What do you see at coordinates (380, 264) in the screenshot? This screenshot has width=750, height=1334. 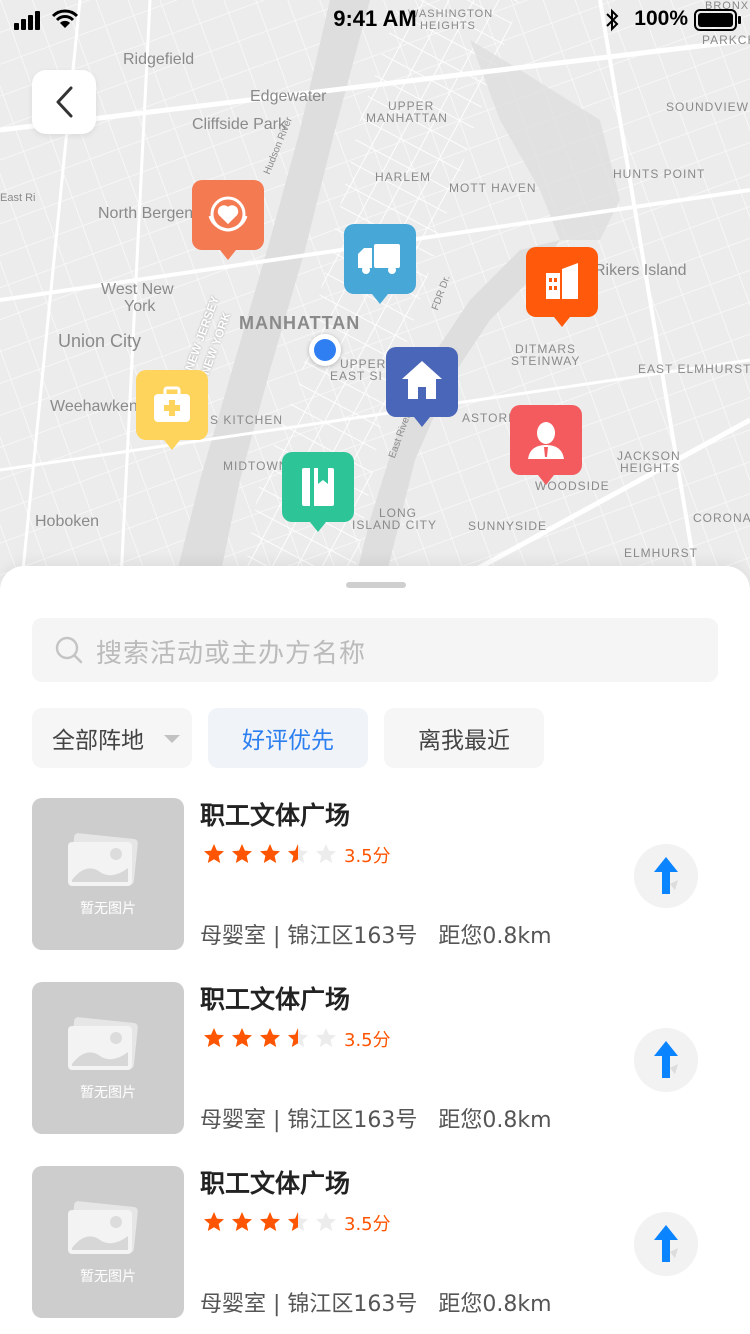 I see `map-pin-truck` at bounding box center [380, 264].